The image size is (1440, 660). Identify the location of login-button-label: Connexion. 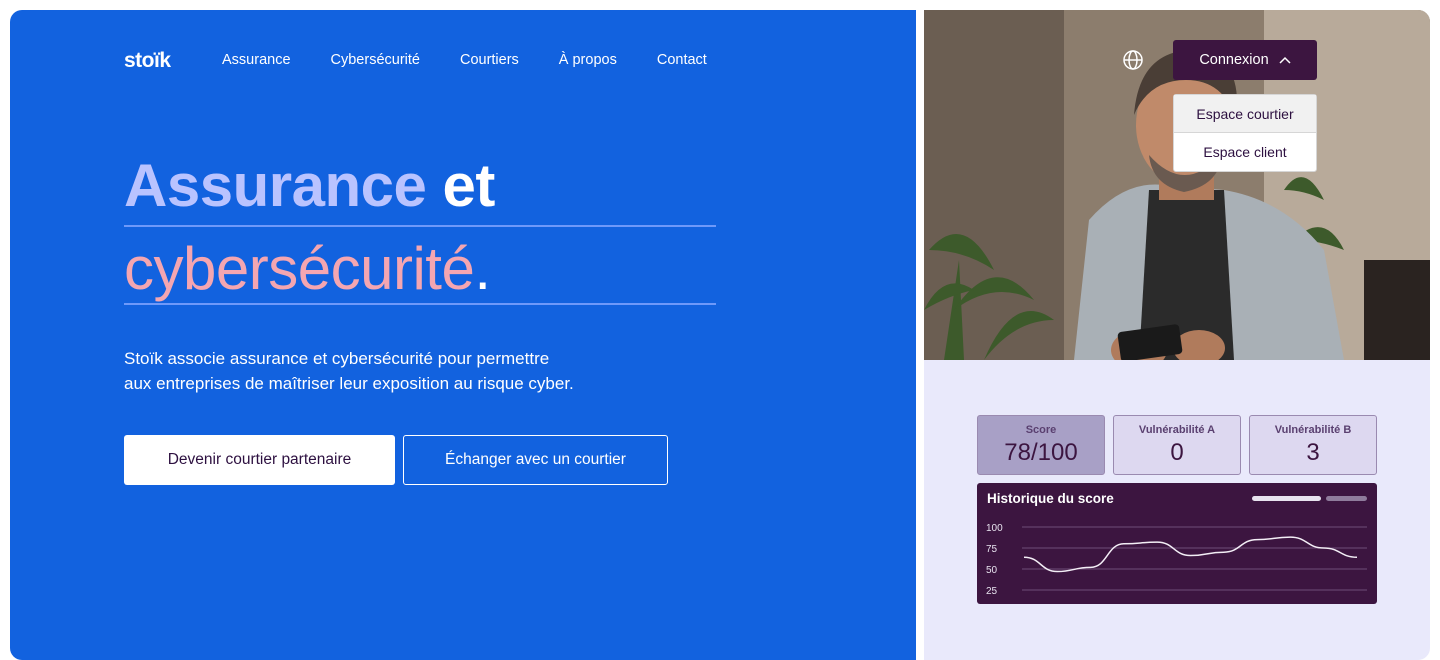
(1234, 60).